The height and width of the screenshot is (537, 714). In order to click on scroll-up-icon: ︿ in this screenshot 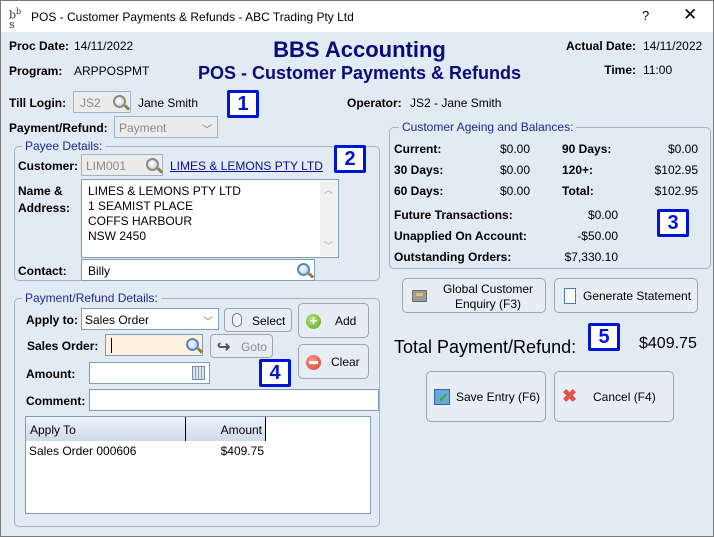, I will do `click(328, 189)`.